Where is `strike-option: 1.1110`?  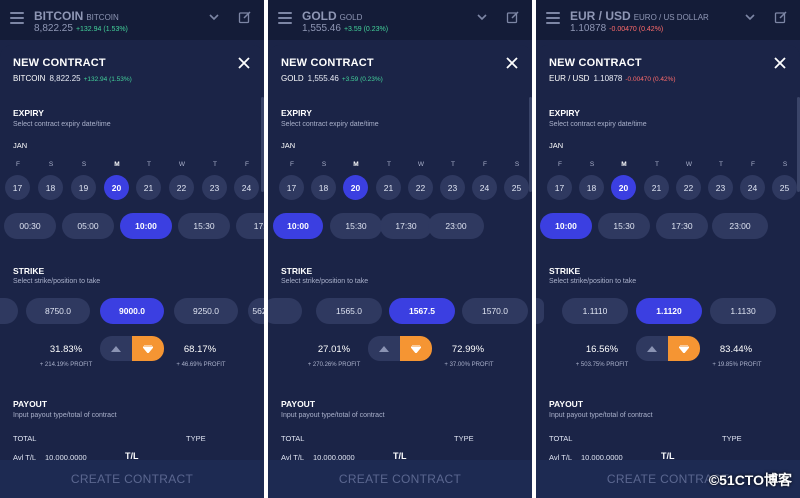 strike-option: 1.1110 is located at coordinates (595, 311).